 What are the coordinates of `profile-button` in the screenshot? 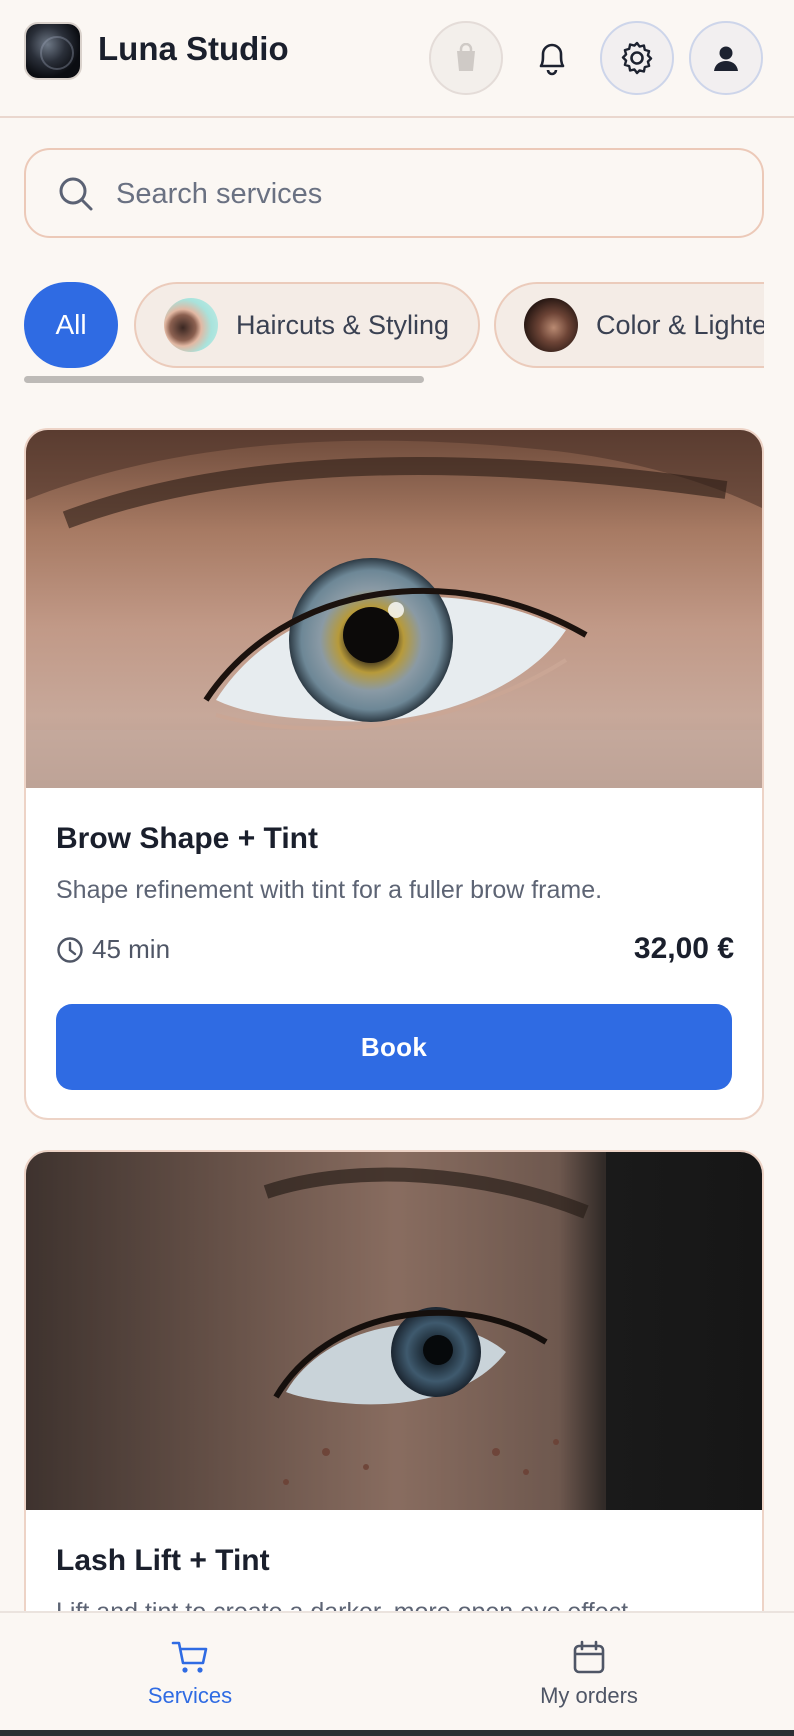 It's located at (726, 58).